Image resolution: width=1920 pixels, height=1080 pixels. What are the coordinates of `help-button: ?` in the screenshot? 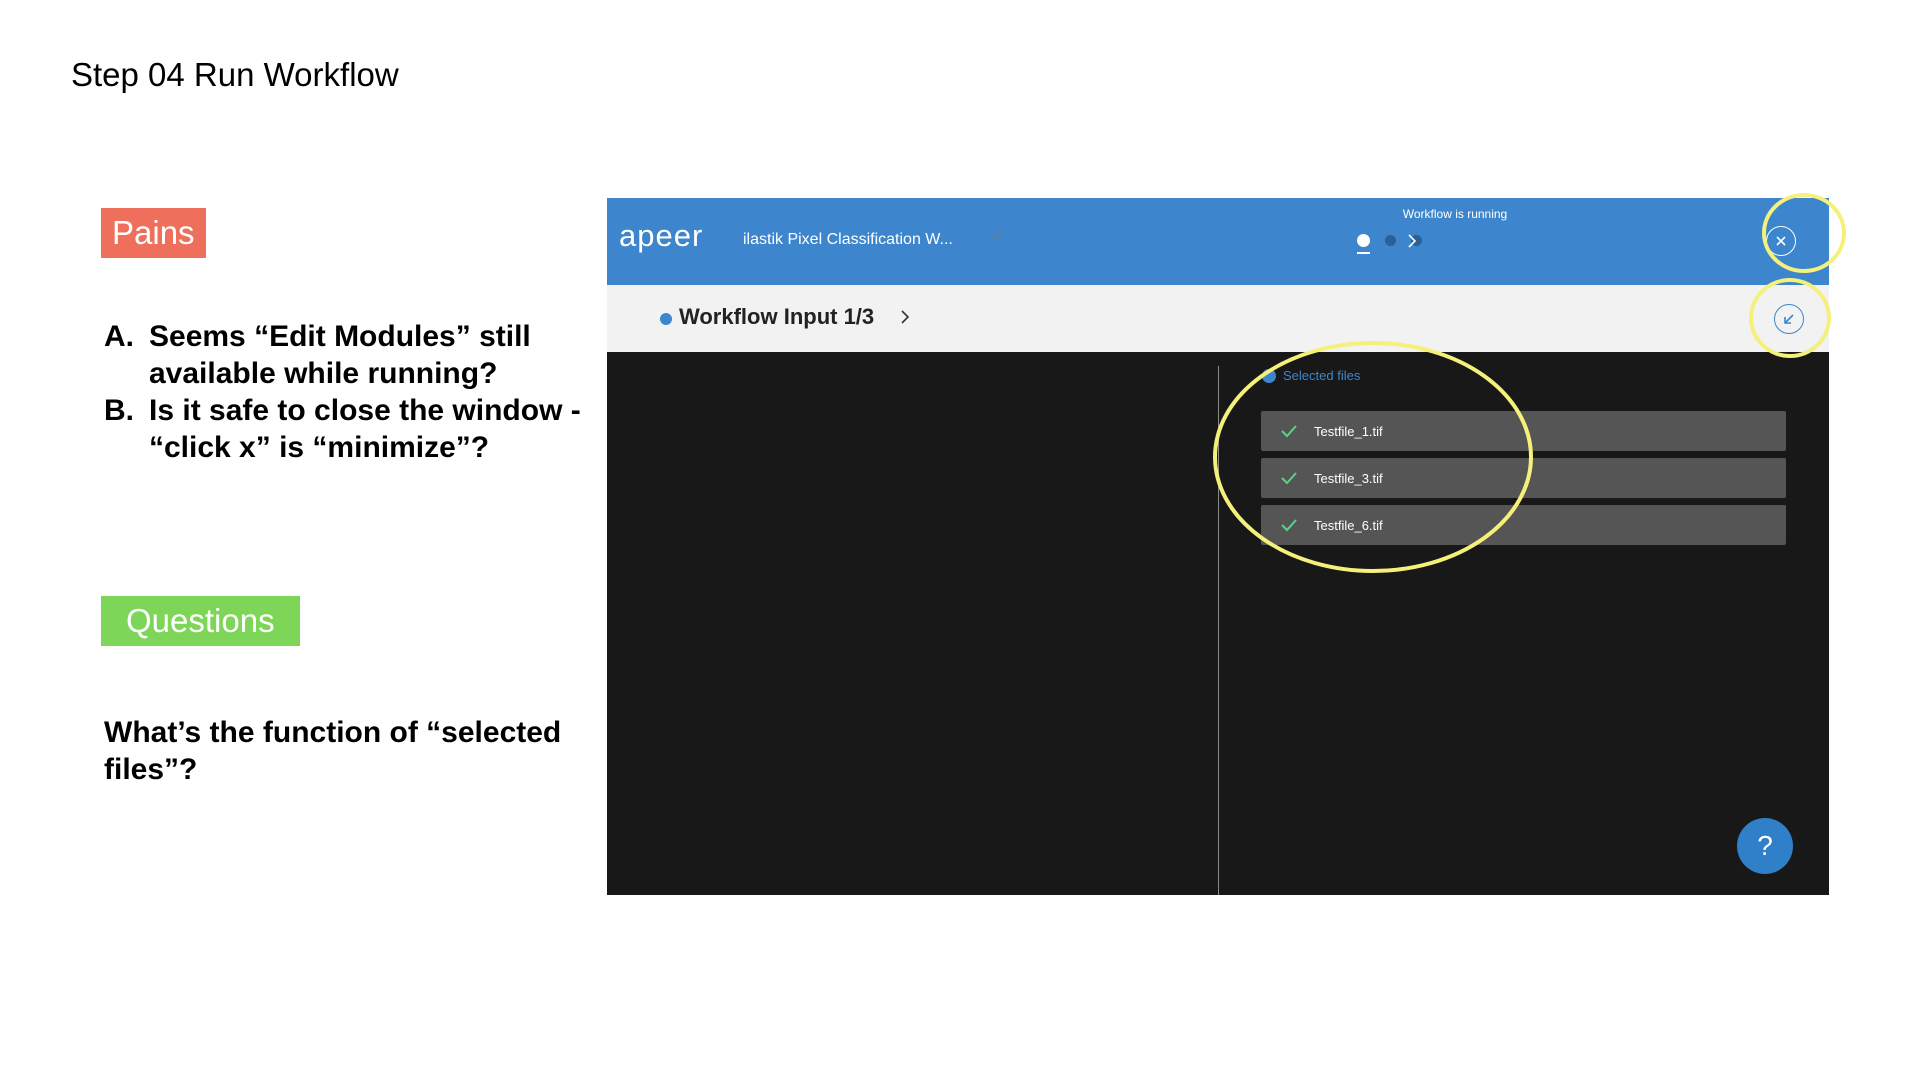 It's located at (1765, 846).